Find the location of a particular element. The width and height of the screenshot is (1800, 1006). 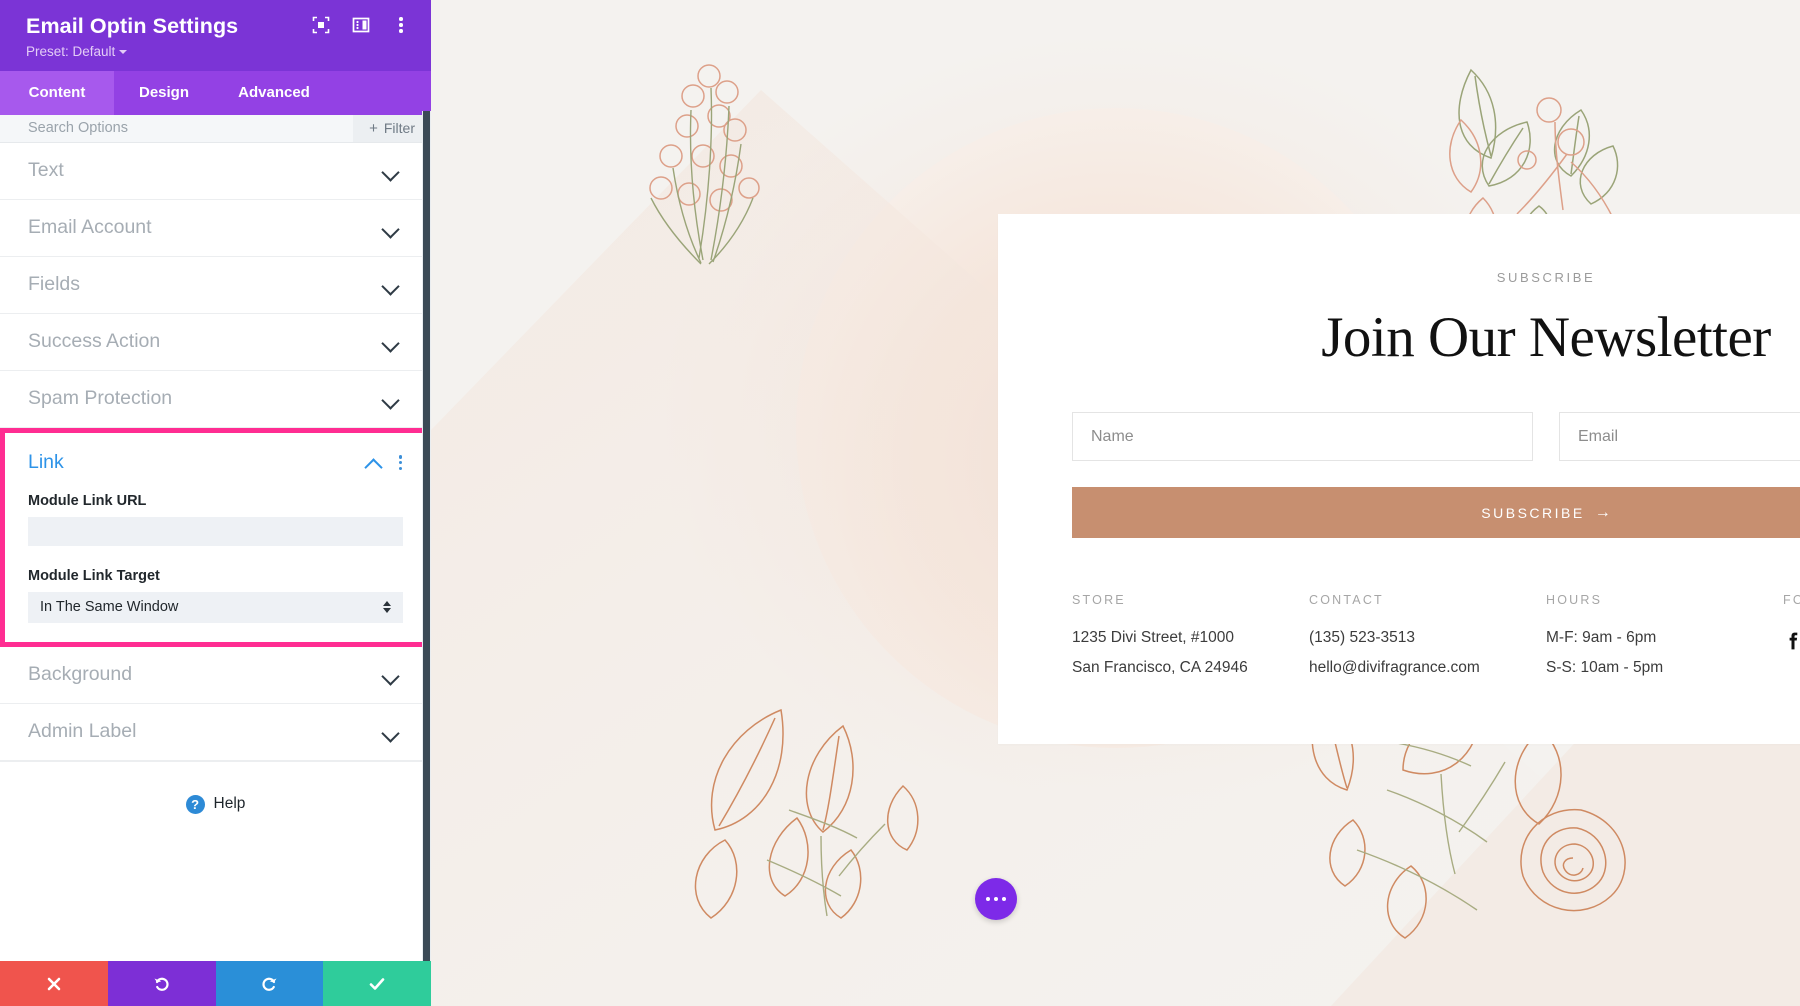

header-icon-group is located at coordinates (361, 25).